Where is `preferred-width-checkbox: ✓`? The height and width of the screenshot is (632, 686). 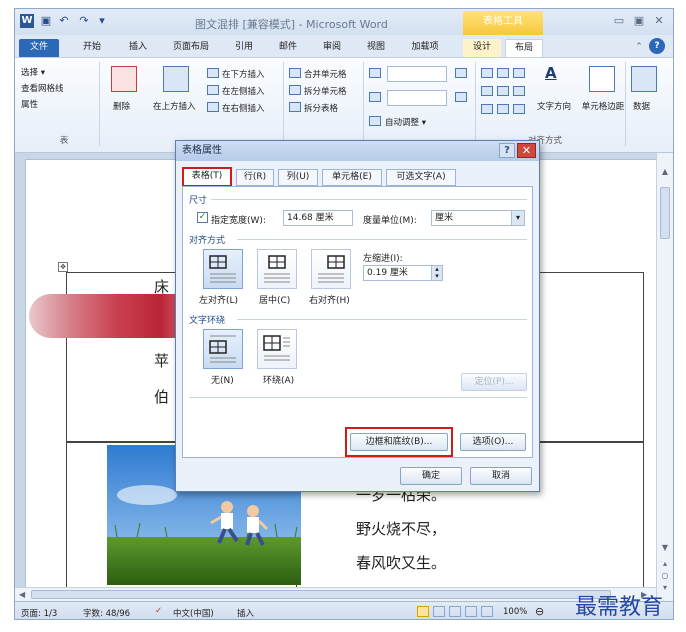
preferred-width-checkbox: ✓ is located at coordinates (202, 217).